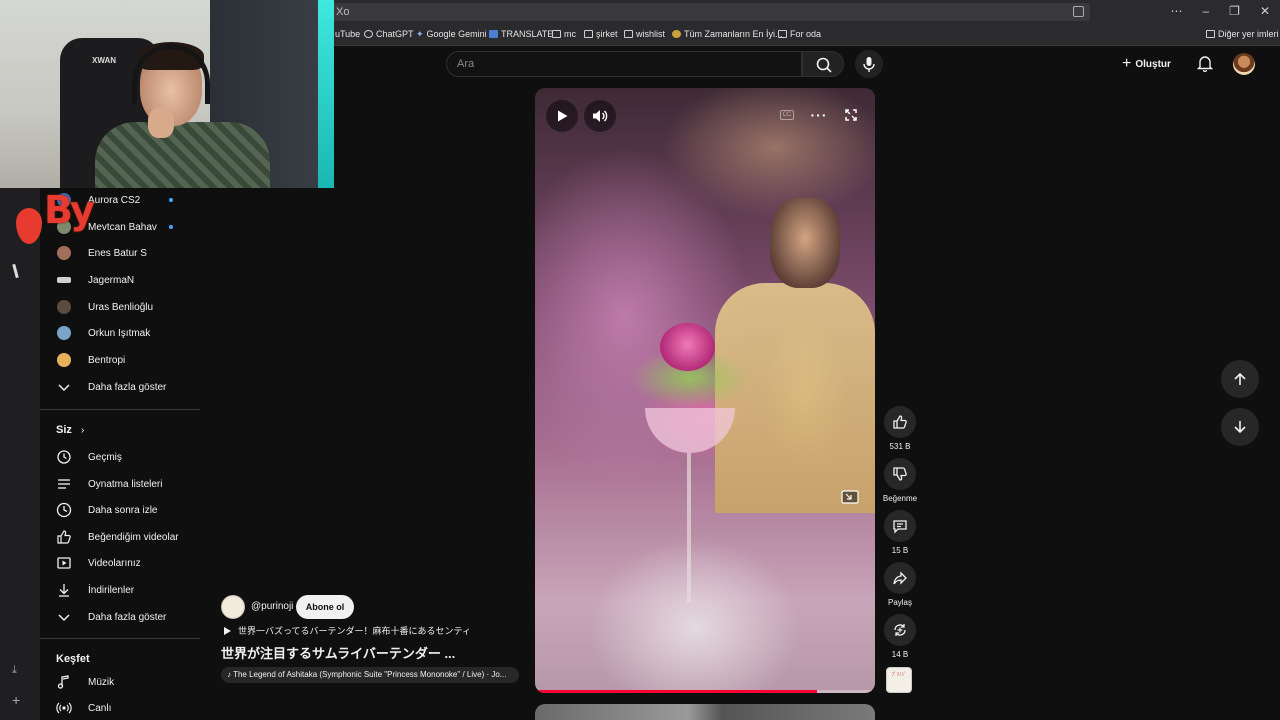 This screenshot has height=720, width=1280. I want to click on like-button, so click(900, 422).